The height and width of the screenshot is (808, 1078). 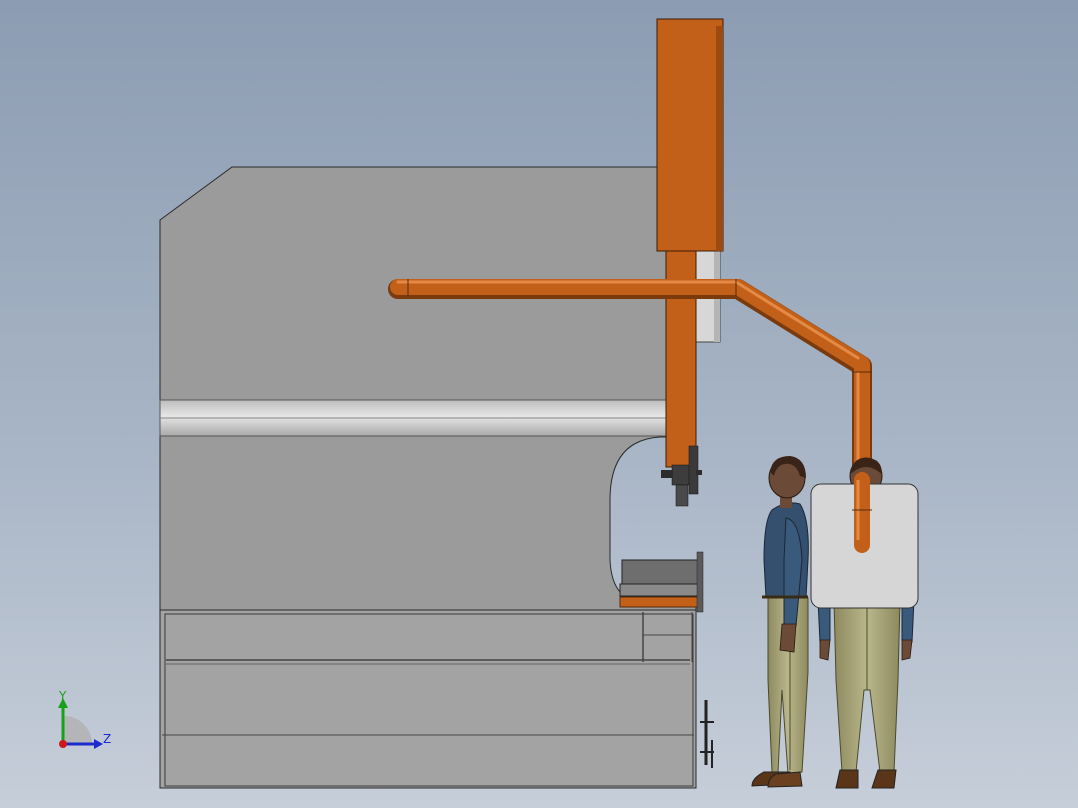 I want to click on lower-die, so click(x=661, y=582).